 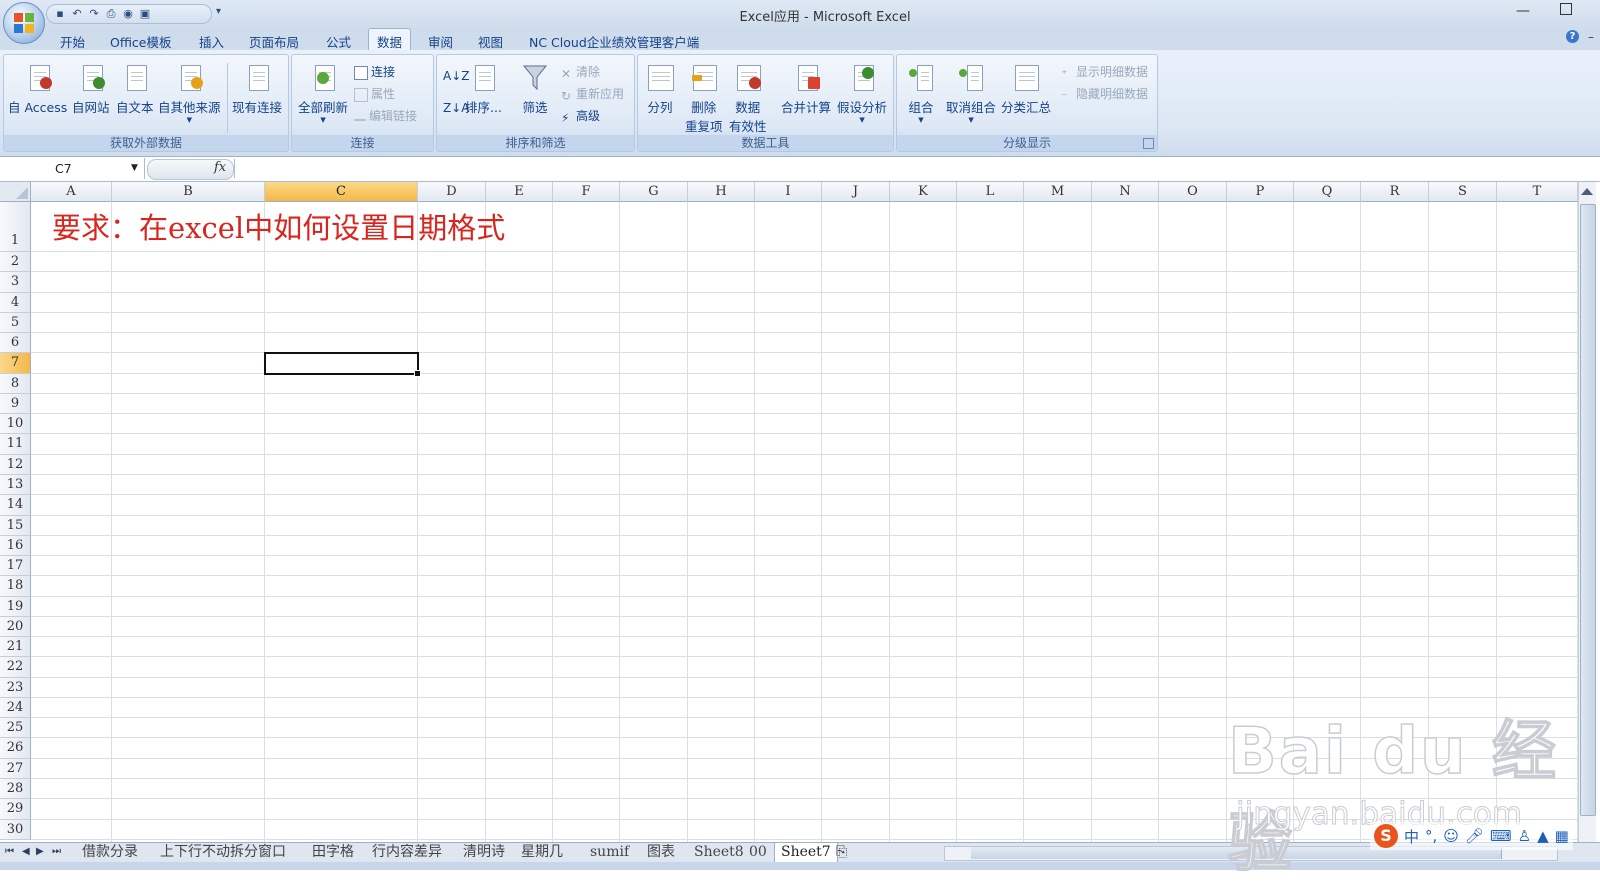 I want to click on punctuation-icon: °,, so click(x=1431, y=836).